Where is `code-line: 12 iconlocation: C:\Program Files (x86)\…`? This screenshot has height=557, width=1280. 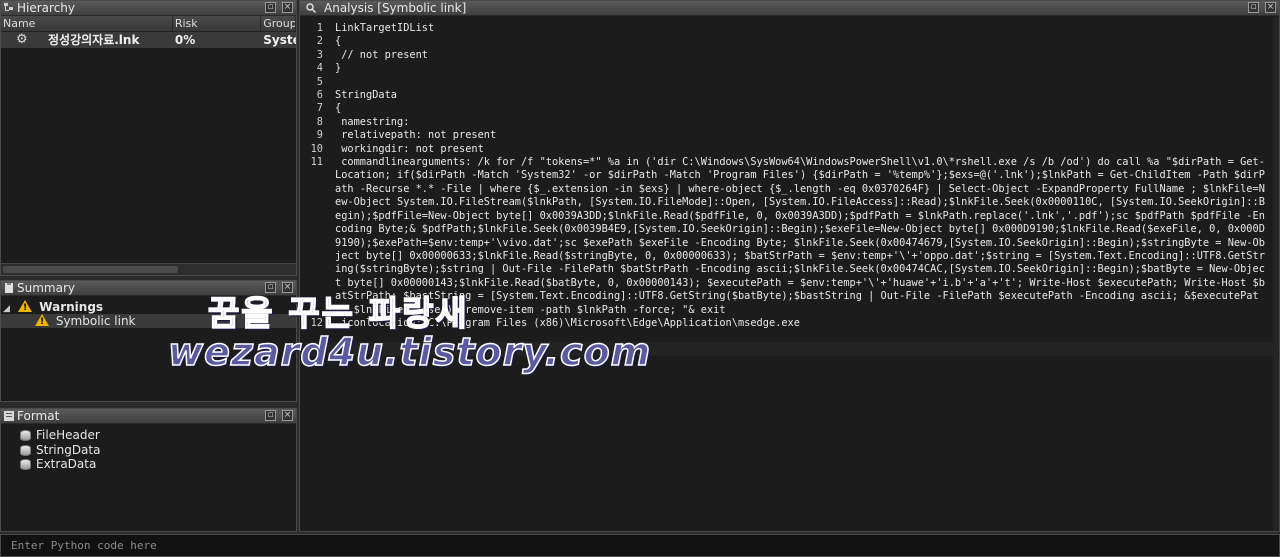
code-line: 12 iconlocation: C:\Program Files (x86)\… is located at coordinates (786, 323).